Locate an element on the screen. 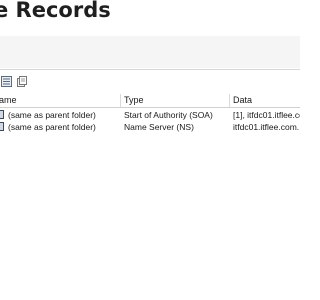 Image resolution: width=320 pixels, height=300 pixels. page-title: e Records is located at coordinates (55, 11).